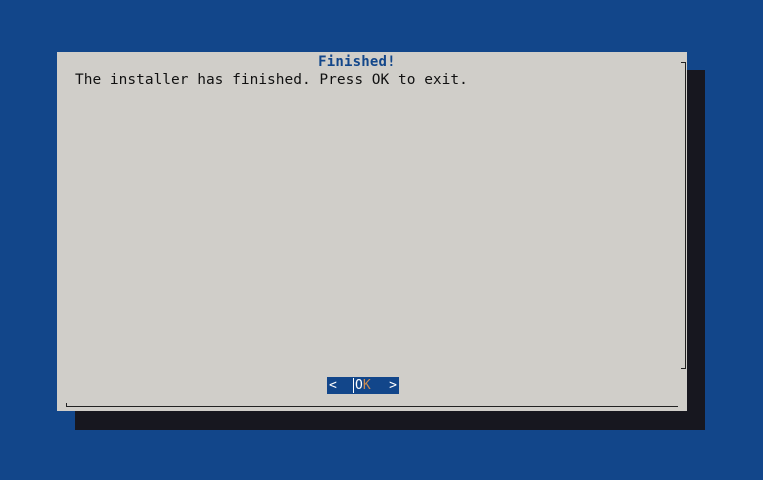 Image resolution: width=763 pixels, height=480 pixels. What do you see at coordinates (358, 385) in the screenshot?
I see `ok-button-hotkey: O` at bounding box center [358, 385].